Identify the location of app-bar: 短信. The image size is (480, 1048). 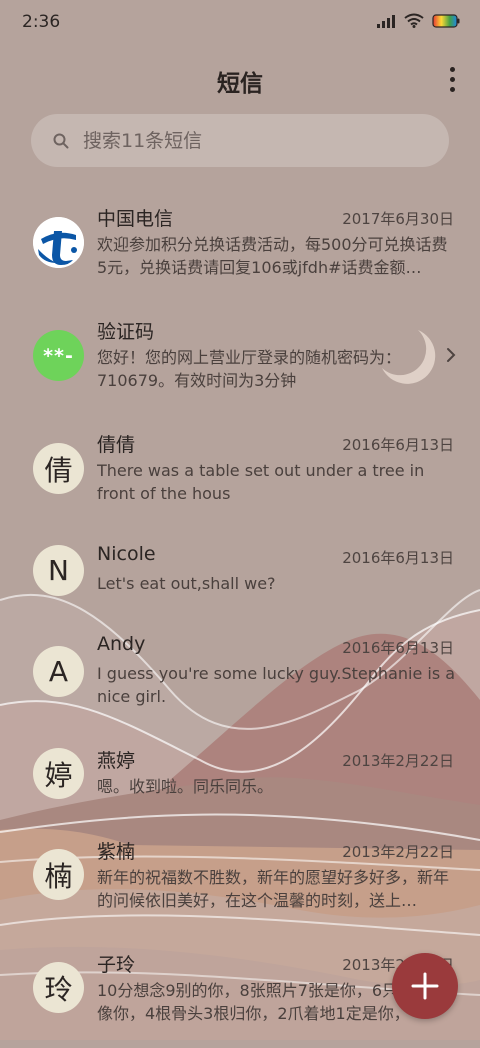
(240, 79).